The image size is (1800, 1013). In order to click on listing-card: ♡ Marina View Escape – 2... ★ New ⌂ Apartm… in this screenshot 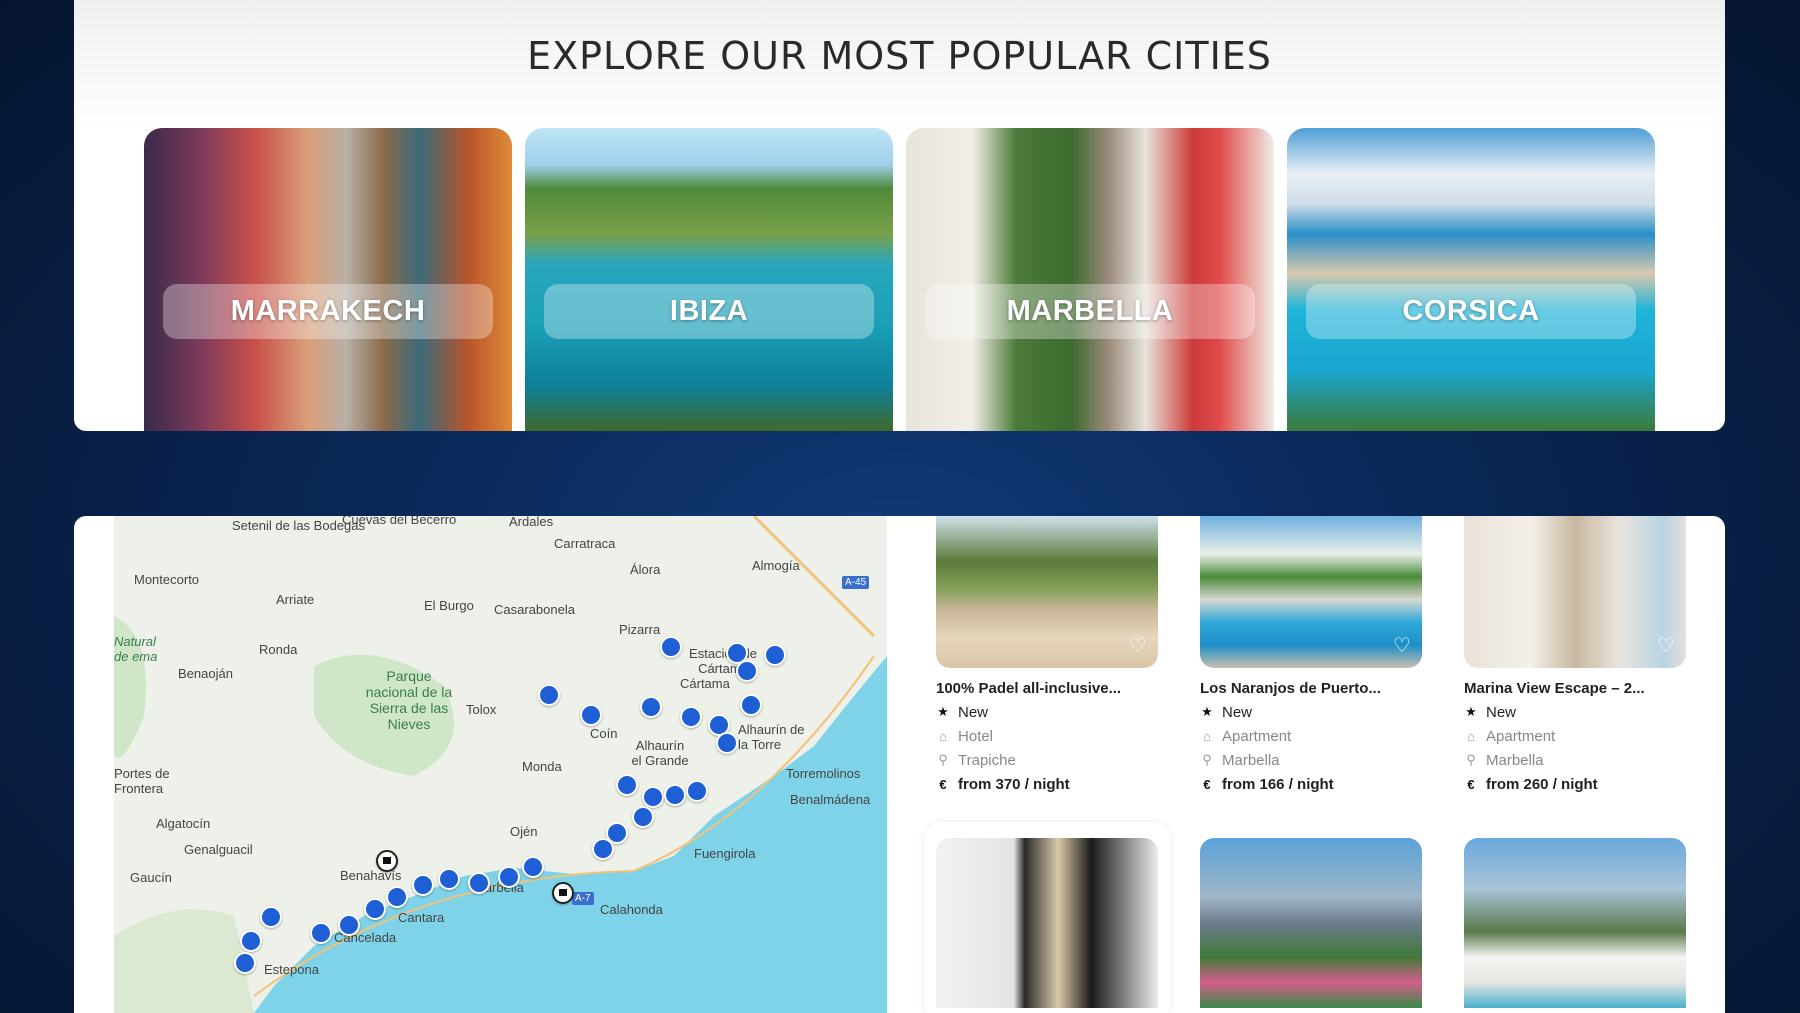, I will do `click(1575, 654)`.